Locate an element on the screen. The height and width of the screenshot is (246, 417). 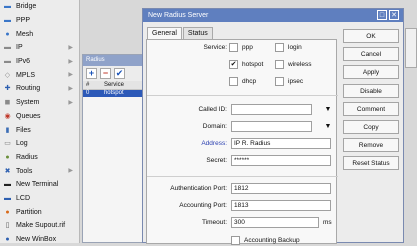
address-label: Address: is located at coordinates (214, 143).